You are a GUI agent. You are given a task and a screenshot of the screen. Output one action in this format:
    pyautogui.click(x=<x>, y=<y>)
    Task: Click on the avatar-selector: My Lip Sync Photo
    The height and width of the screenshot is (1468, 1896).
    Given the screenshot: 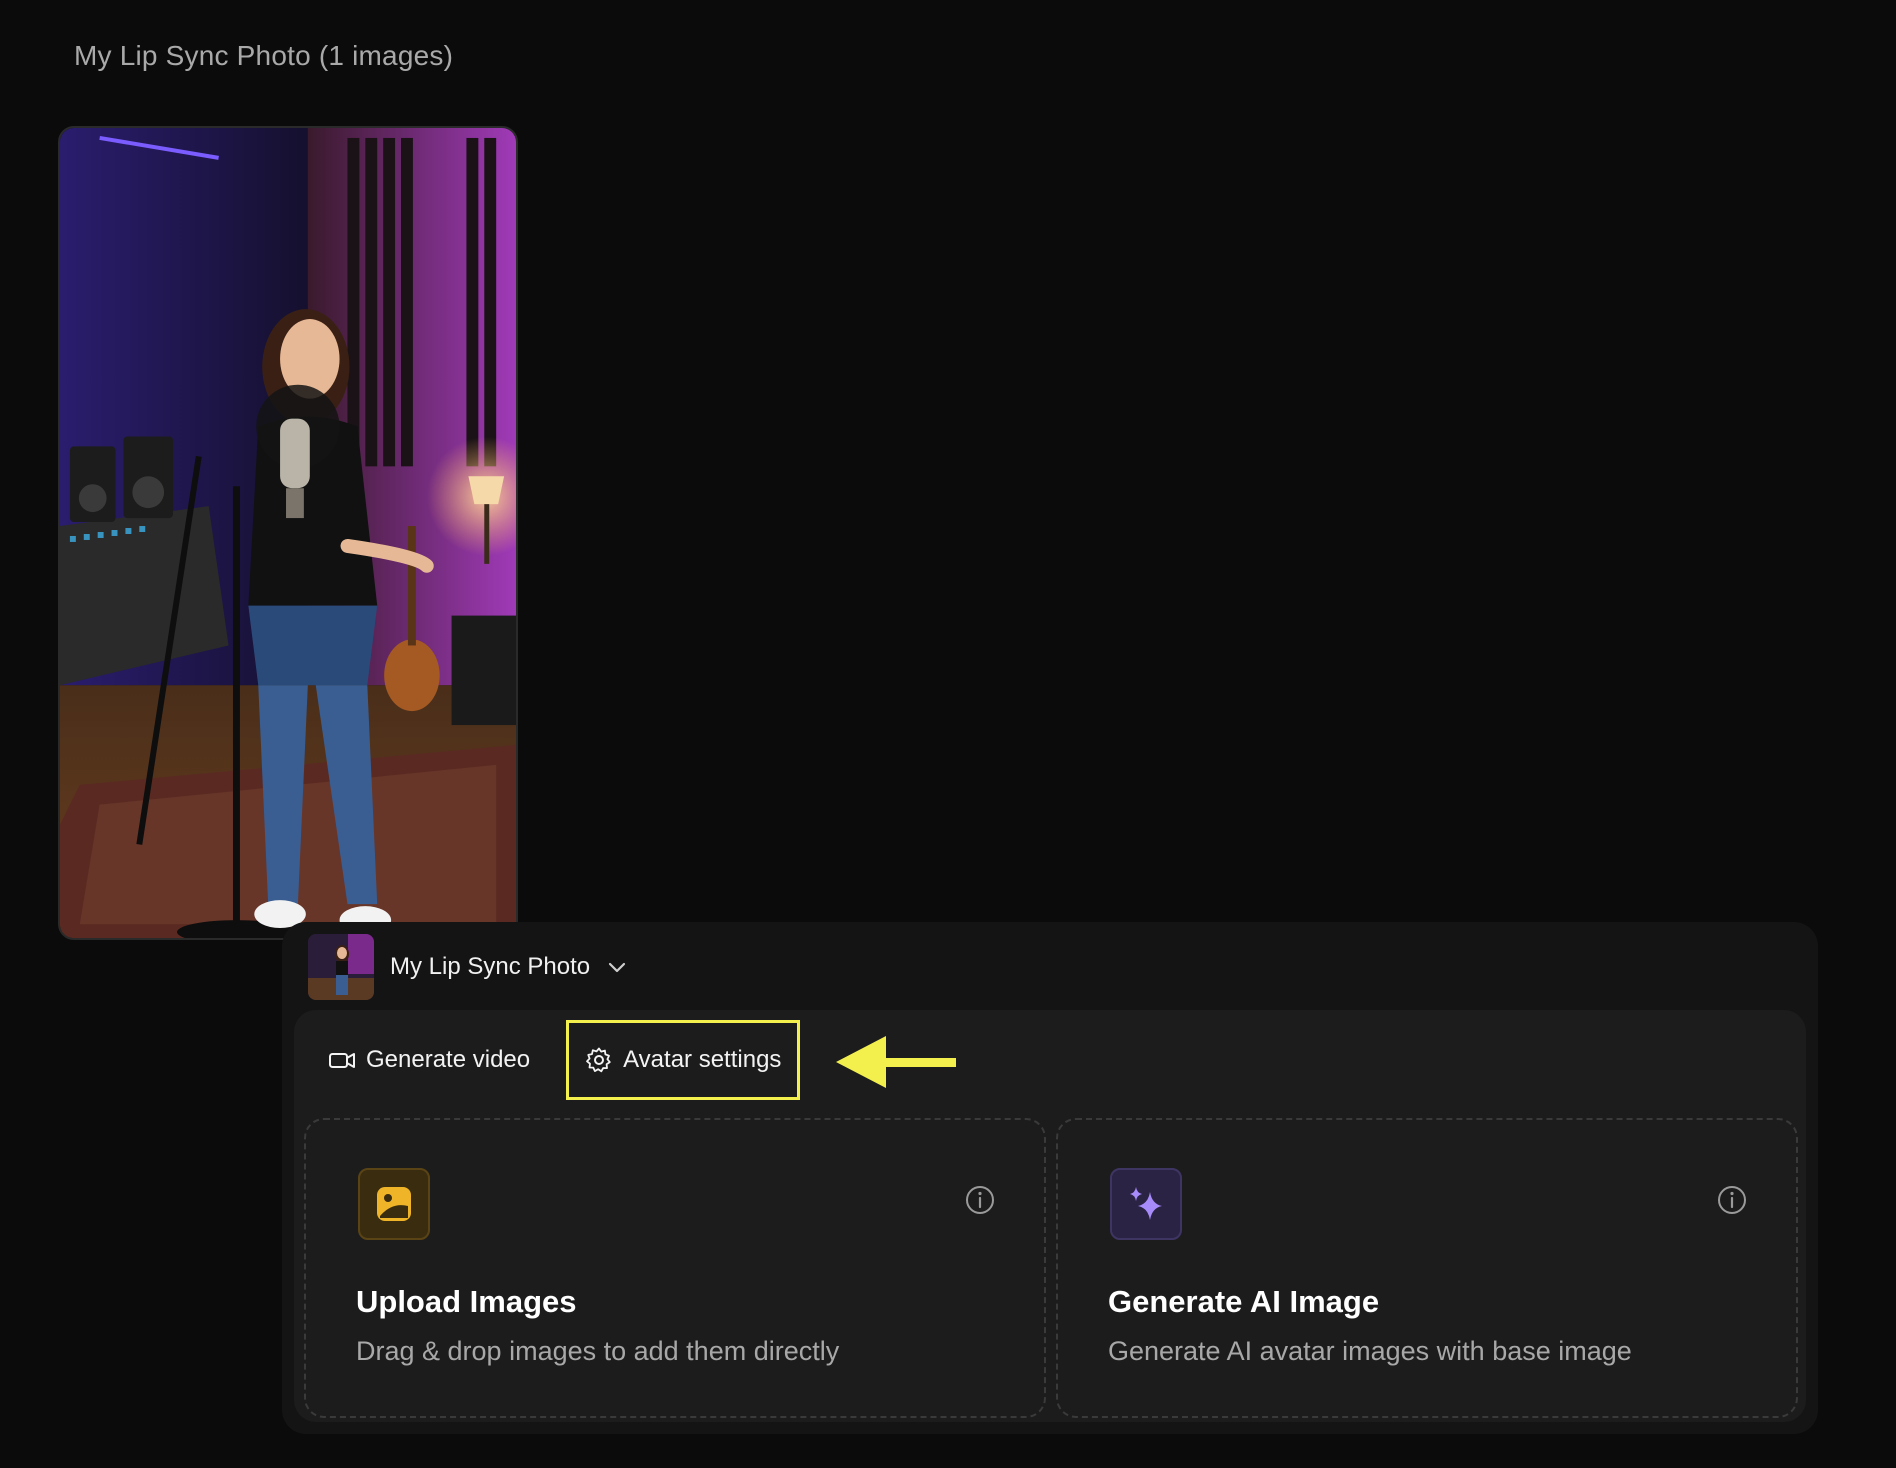 What is the action you would take?
    pyautogui.click(x=468, y=967)
    